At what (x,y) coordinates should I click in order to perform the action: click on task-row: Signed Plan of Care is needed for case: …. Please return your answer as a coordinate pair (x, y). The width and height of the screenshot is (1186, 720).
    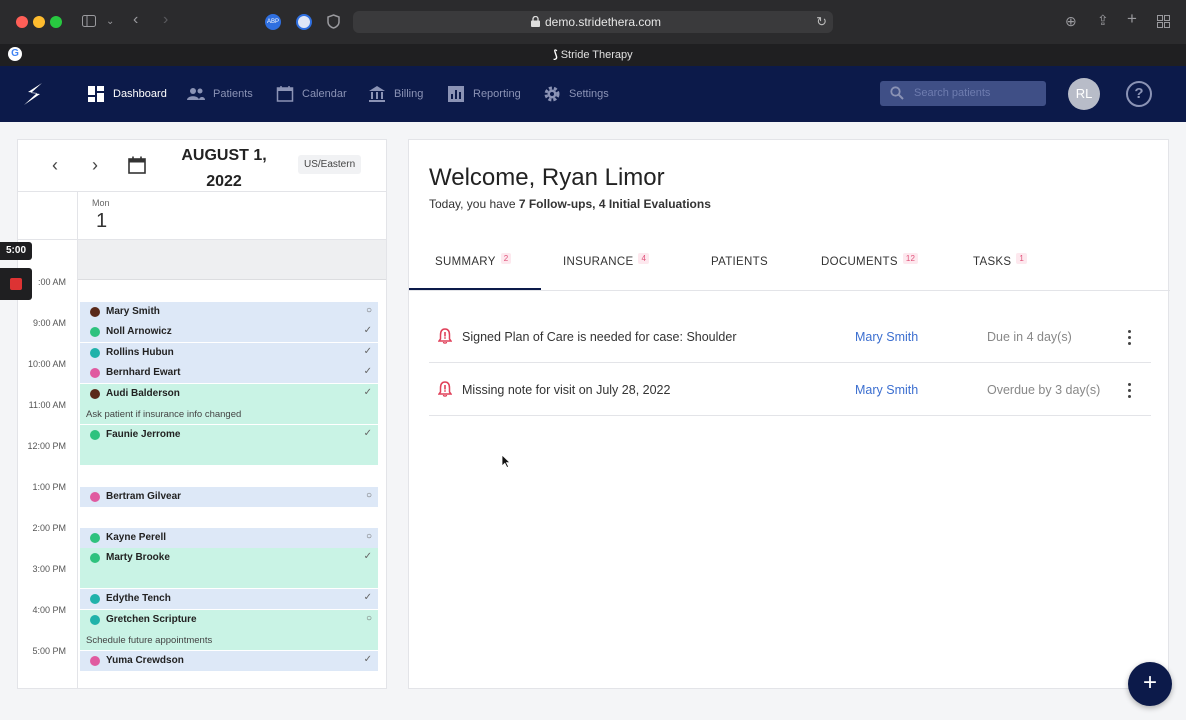
    Looking at the image, I should click on (790, 337).